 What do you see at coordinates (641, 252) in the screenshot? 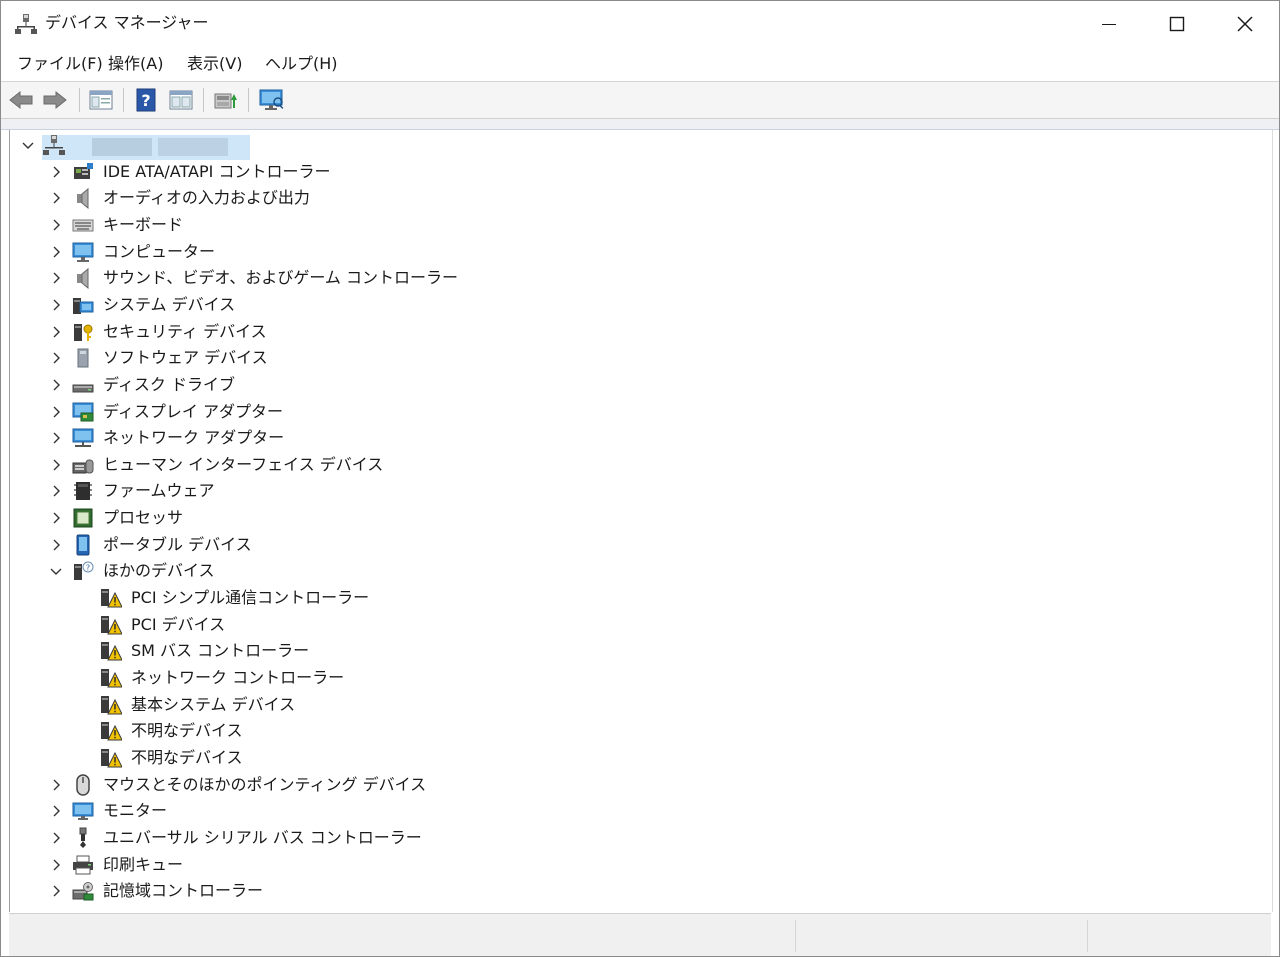
I see `tree-category: コンピューター` at bounding box center [641, 252].